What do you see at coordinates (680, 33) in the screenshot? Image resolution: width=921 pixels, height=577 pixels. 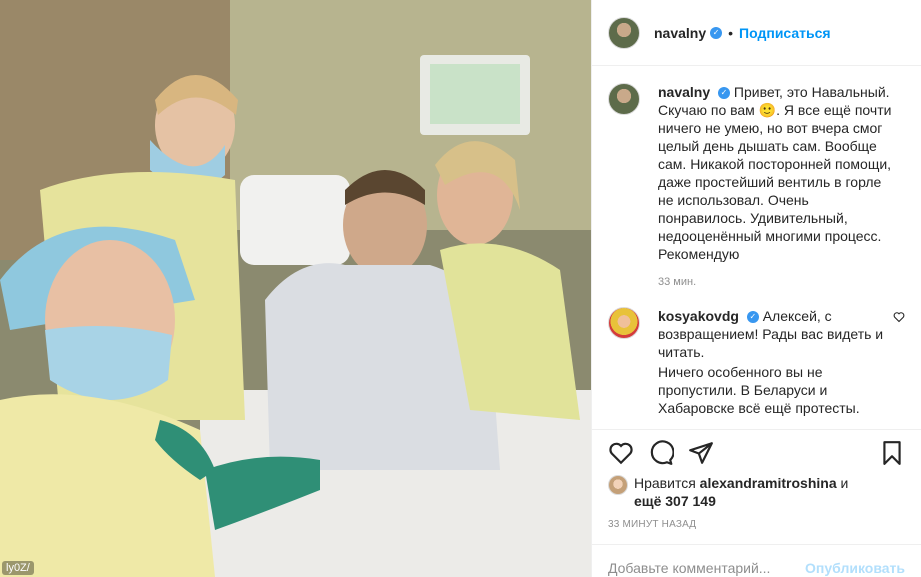 I see `author-username: navalny` at bounding box center [680, 33].